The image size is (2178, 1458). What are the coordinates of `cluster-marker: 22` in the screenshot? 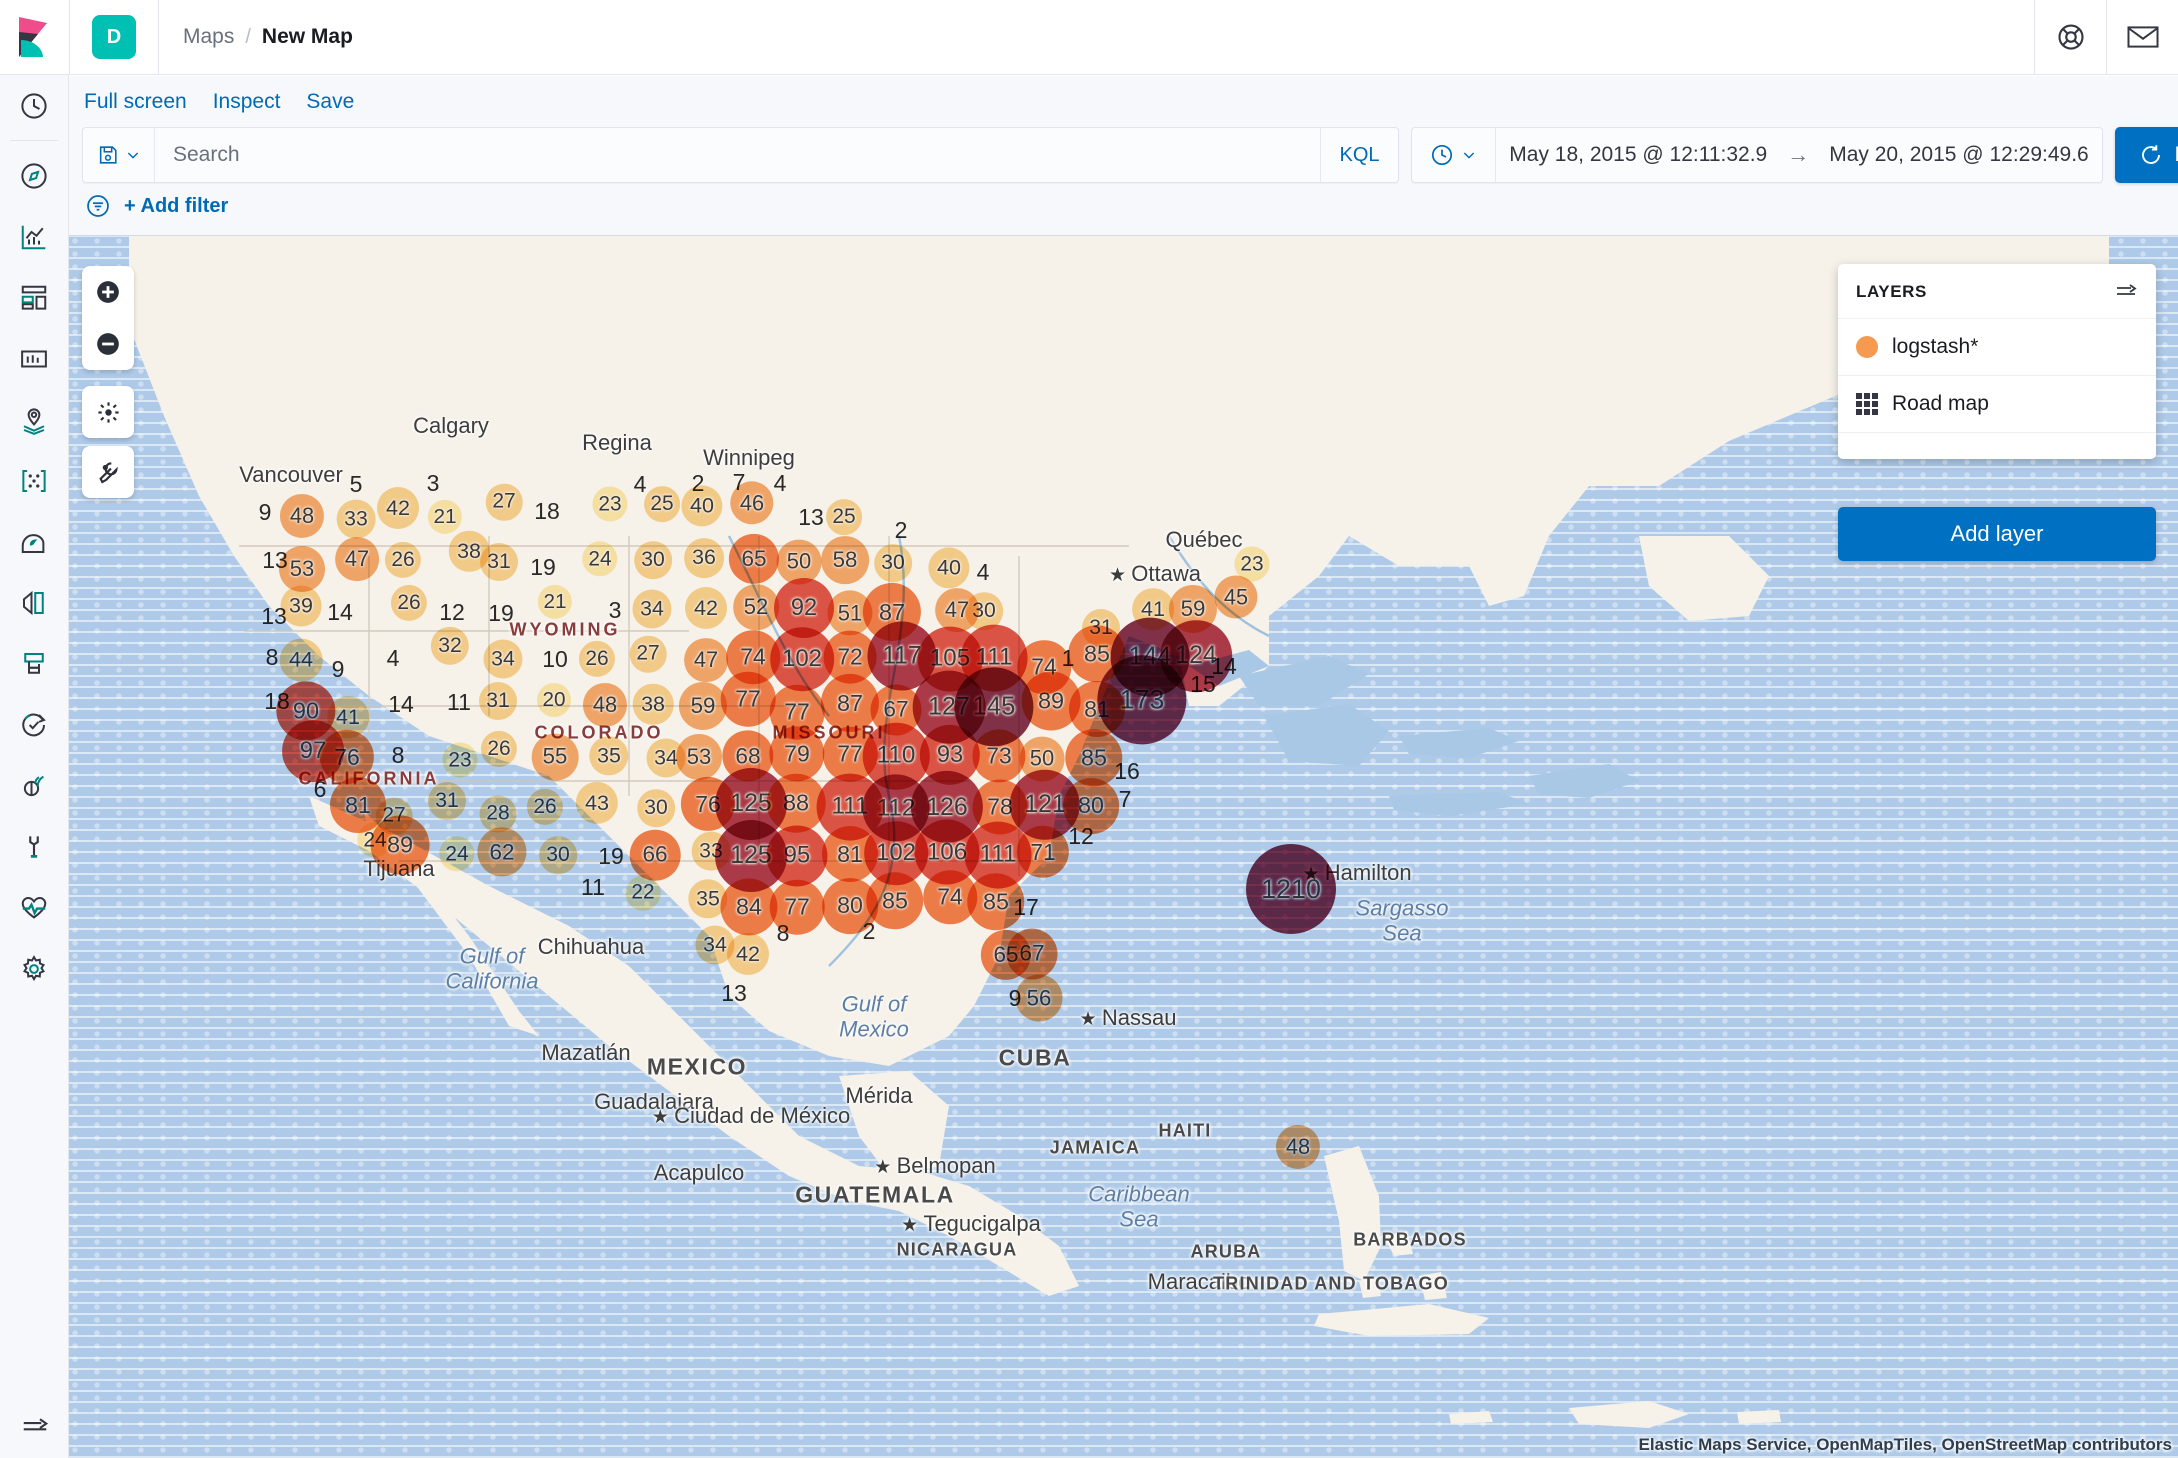 It's located at (643, 893).